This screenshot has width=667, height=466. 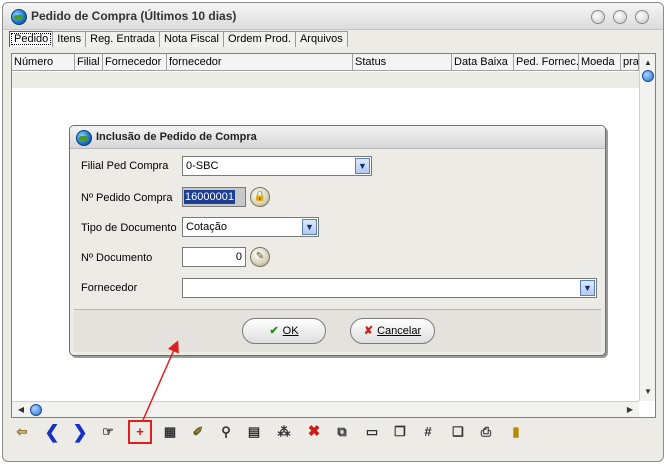 What do you see at coordinates (458, 432) in the screenshot?
I see `note-icon: ❏` at bounding box center [458, 432].